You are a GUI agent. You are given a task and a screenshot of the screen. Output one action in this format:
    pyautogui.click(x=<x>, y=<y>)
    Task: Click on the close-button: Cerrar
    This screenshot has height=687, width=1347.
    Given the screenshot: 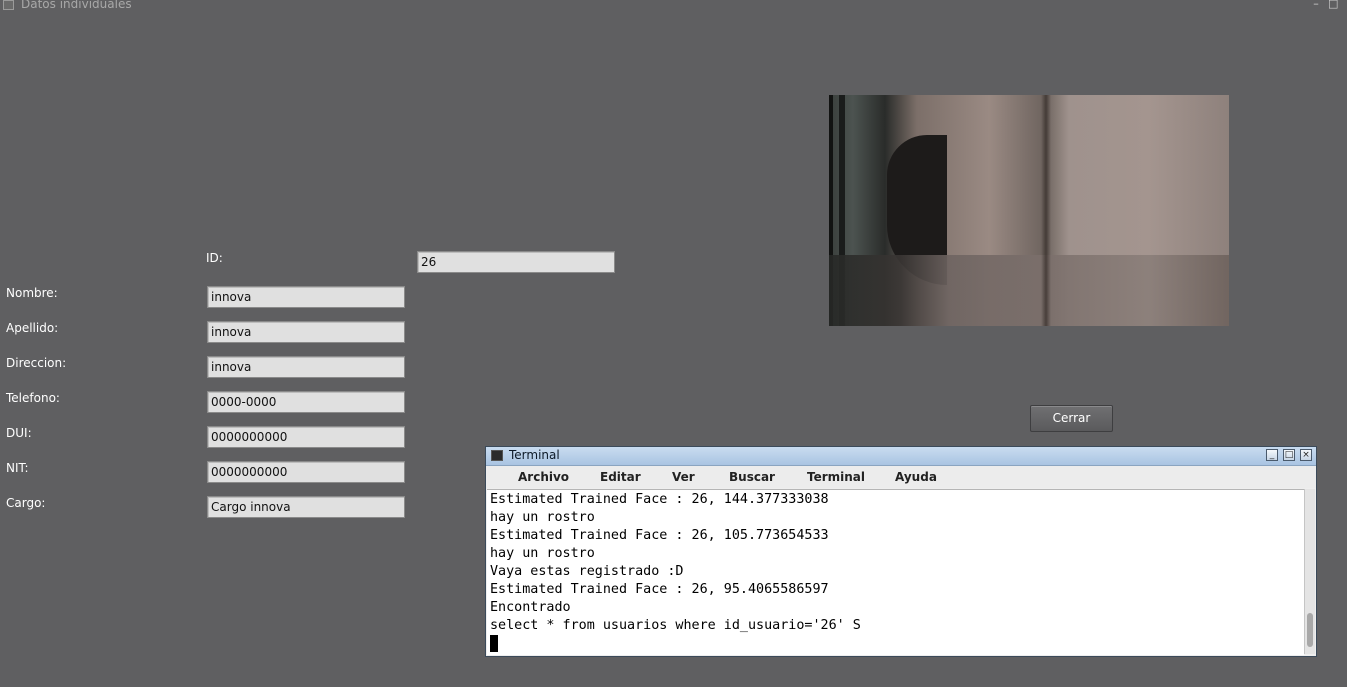 What is the action you would take?
    pyautogui.click(x=1071, y=418)
    